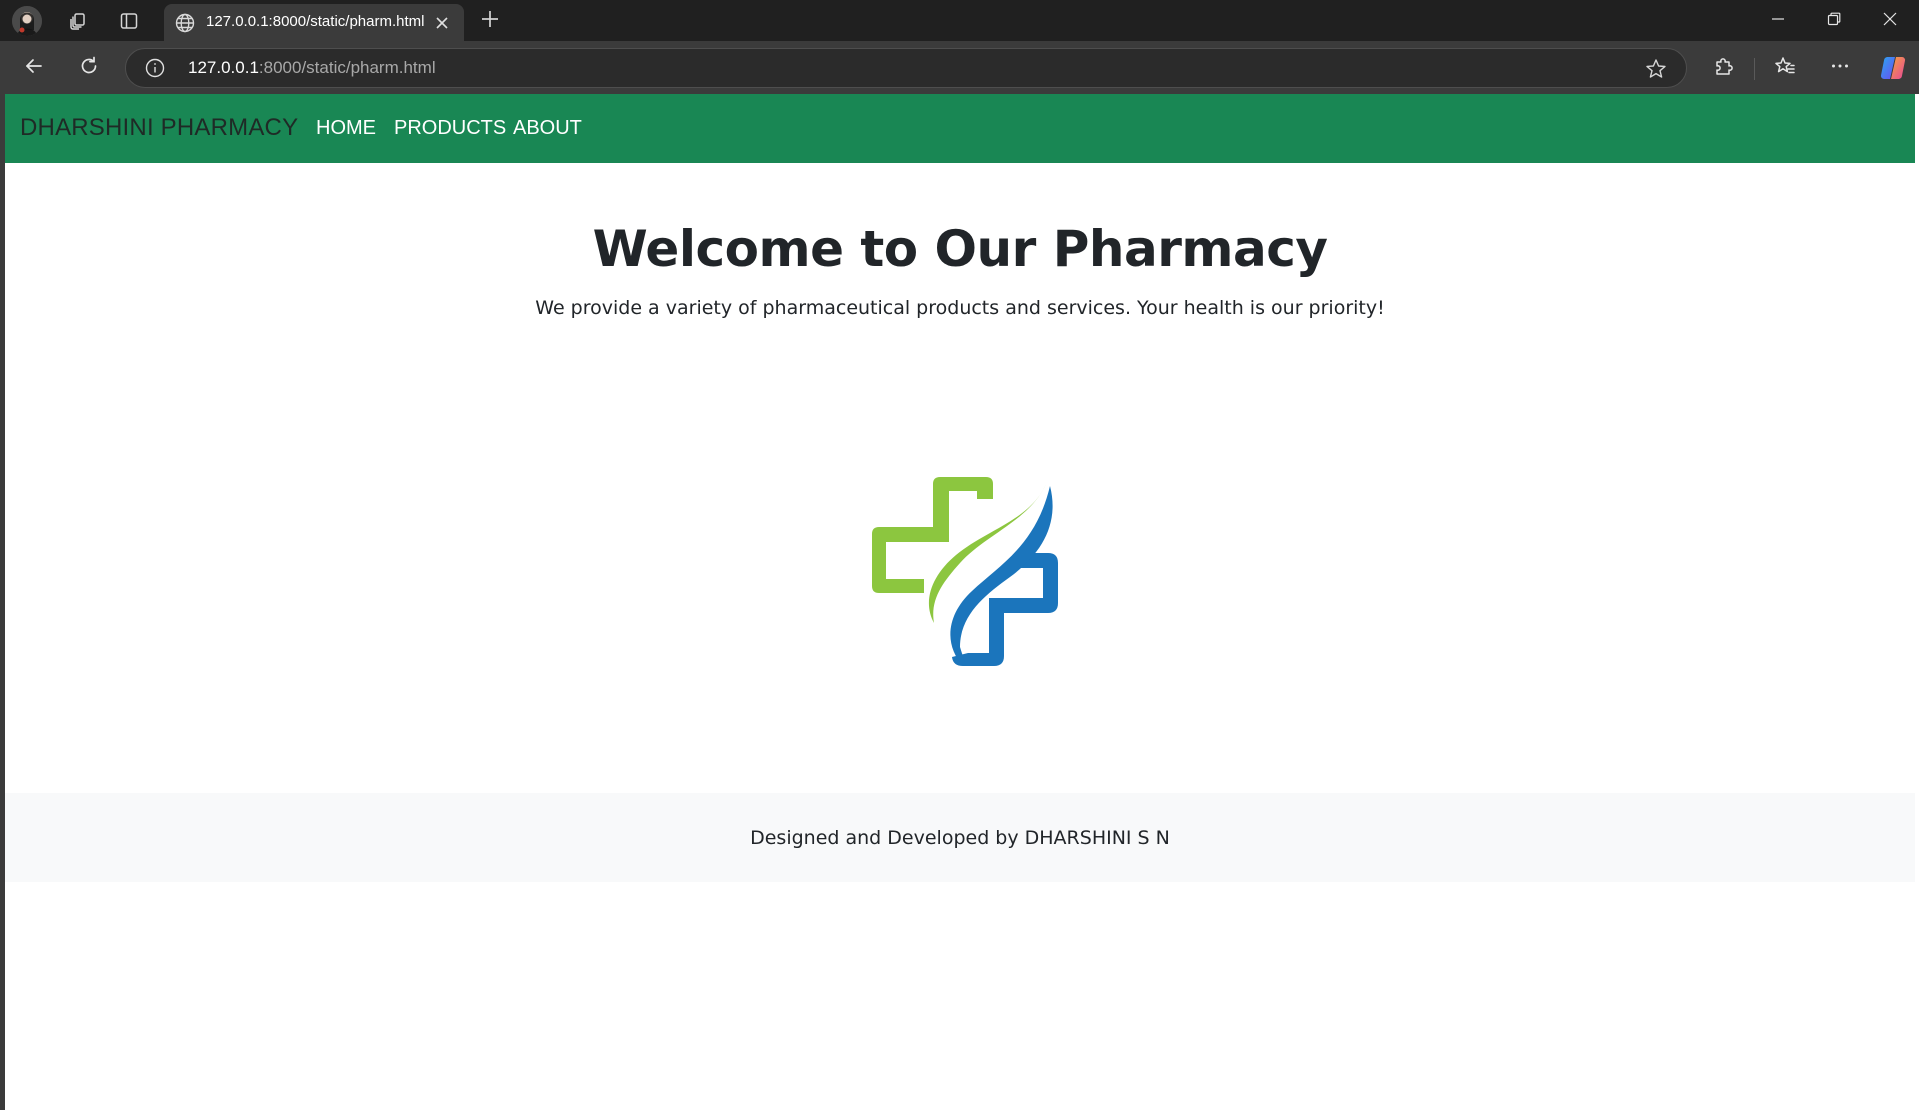 This screenshot has height=1110, width=1919. I want to click on back-button, so click(34, 68).